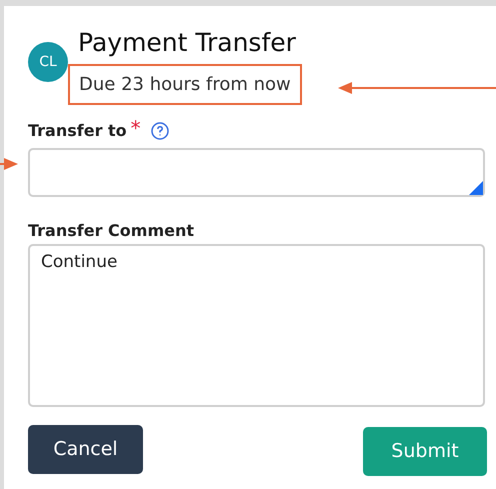  What do you see at coordinates (159, 131) in the screenshot?
I see `help-icon` at bounding box center [159, 131].